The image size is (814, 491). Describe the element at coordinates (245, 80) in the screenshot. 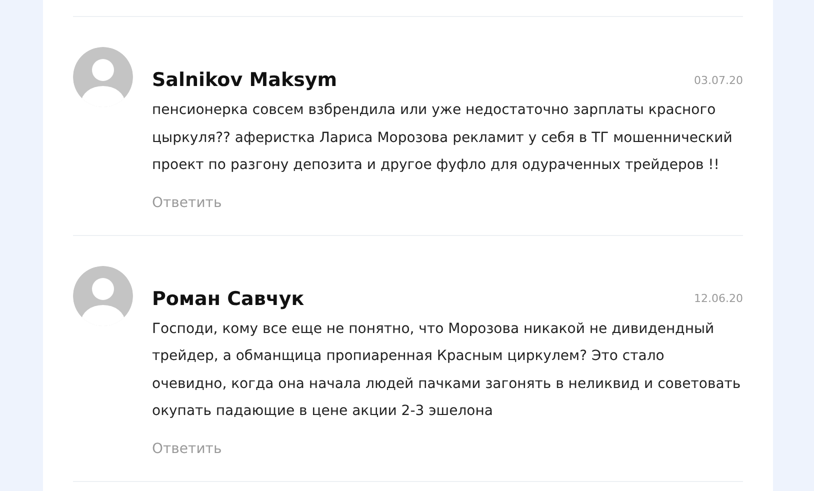

I see `author-name: Salnikov Maksym` at that location.